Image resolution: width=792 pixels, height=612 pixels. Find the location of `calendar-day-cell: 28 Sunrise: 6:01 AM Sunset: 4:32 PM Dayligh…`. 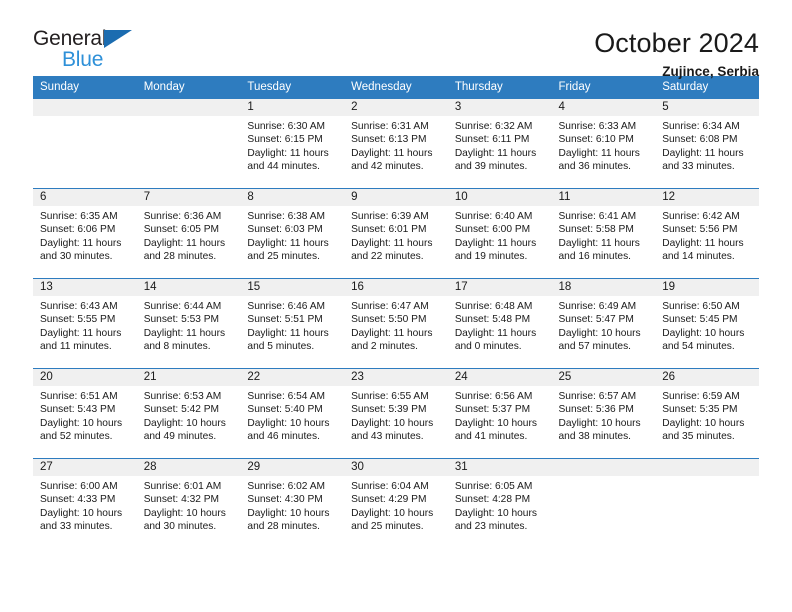

calendar-day-cell: 28 Sunrise: 6:01 AM Sunset: 4:32 PM Dayligh… is located at coordinates (188, 503).